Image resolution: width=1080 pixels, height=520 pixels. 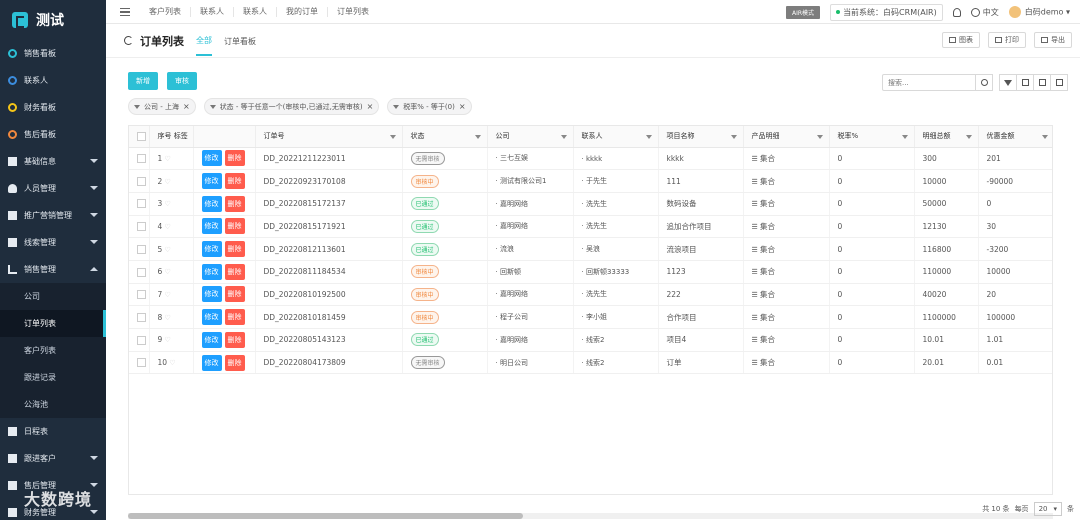 I want to click on filter-chip: 状态 - 等于任意一个(审核中,已通过,无需审核) ×, so click(x=291, y=106).